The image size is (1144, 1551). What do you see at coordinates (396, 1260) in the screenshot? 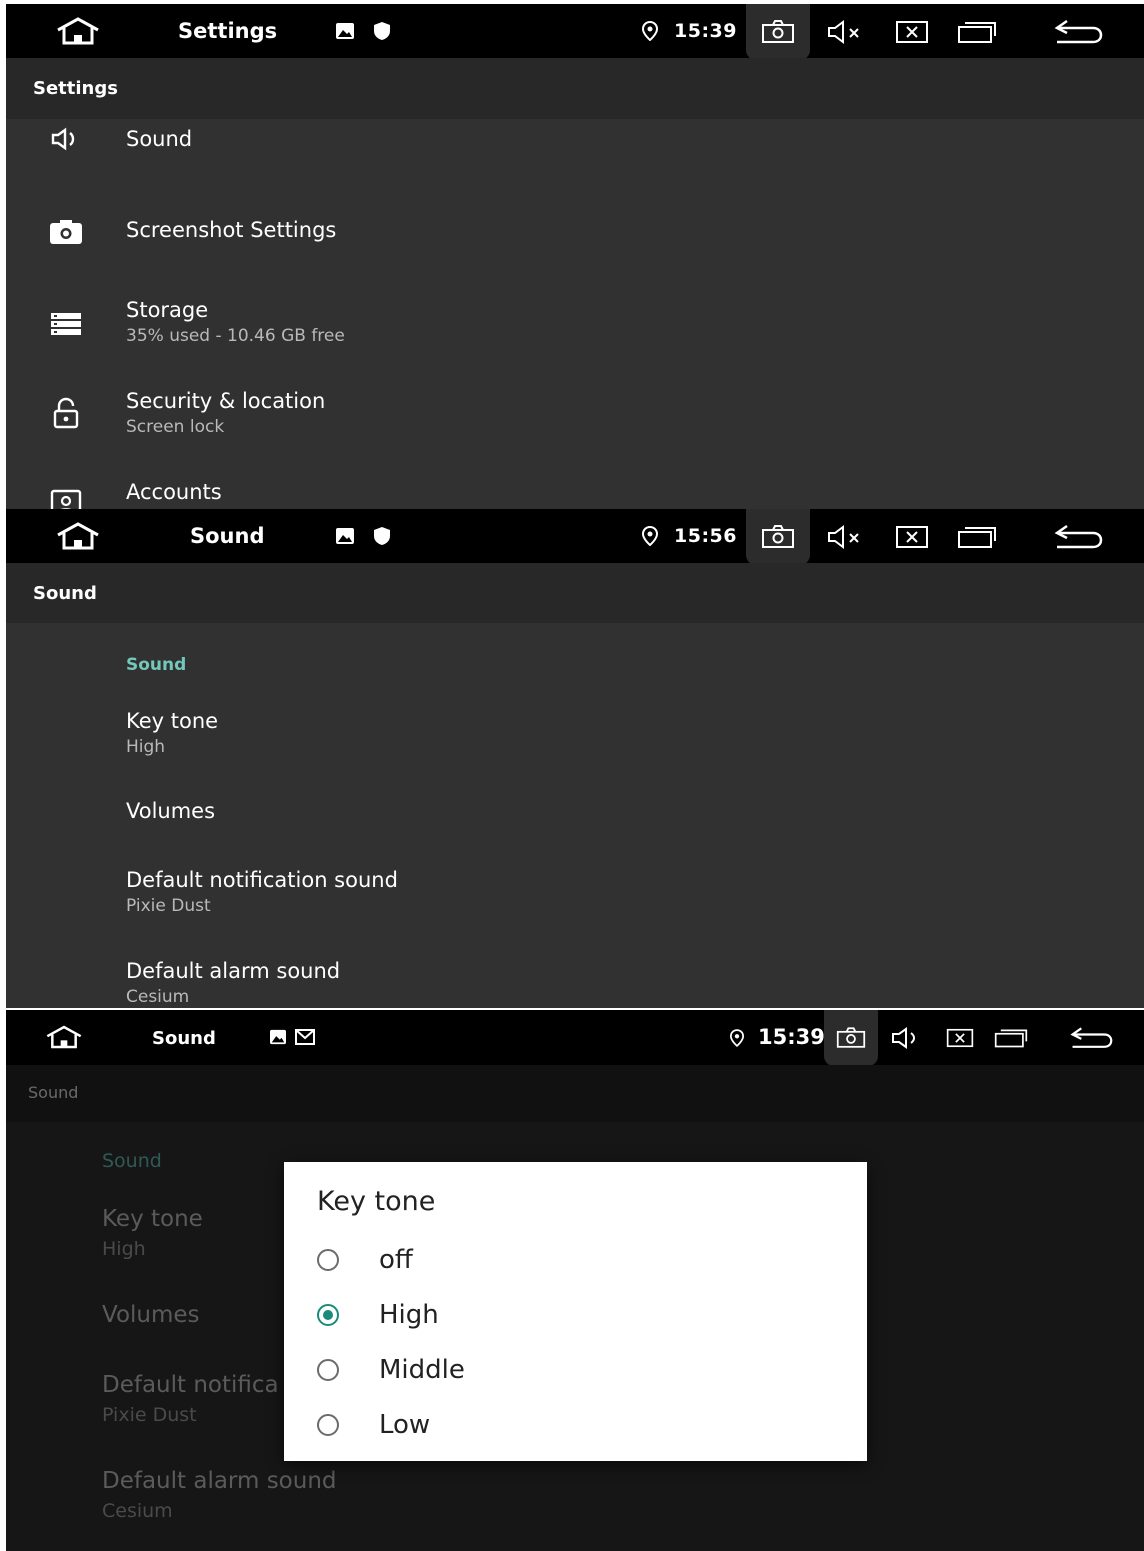
I see `option-label: off` at bounding box center [396, 1260].